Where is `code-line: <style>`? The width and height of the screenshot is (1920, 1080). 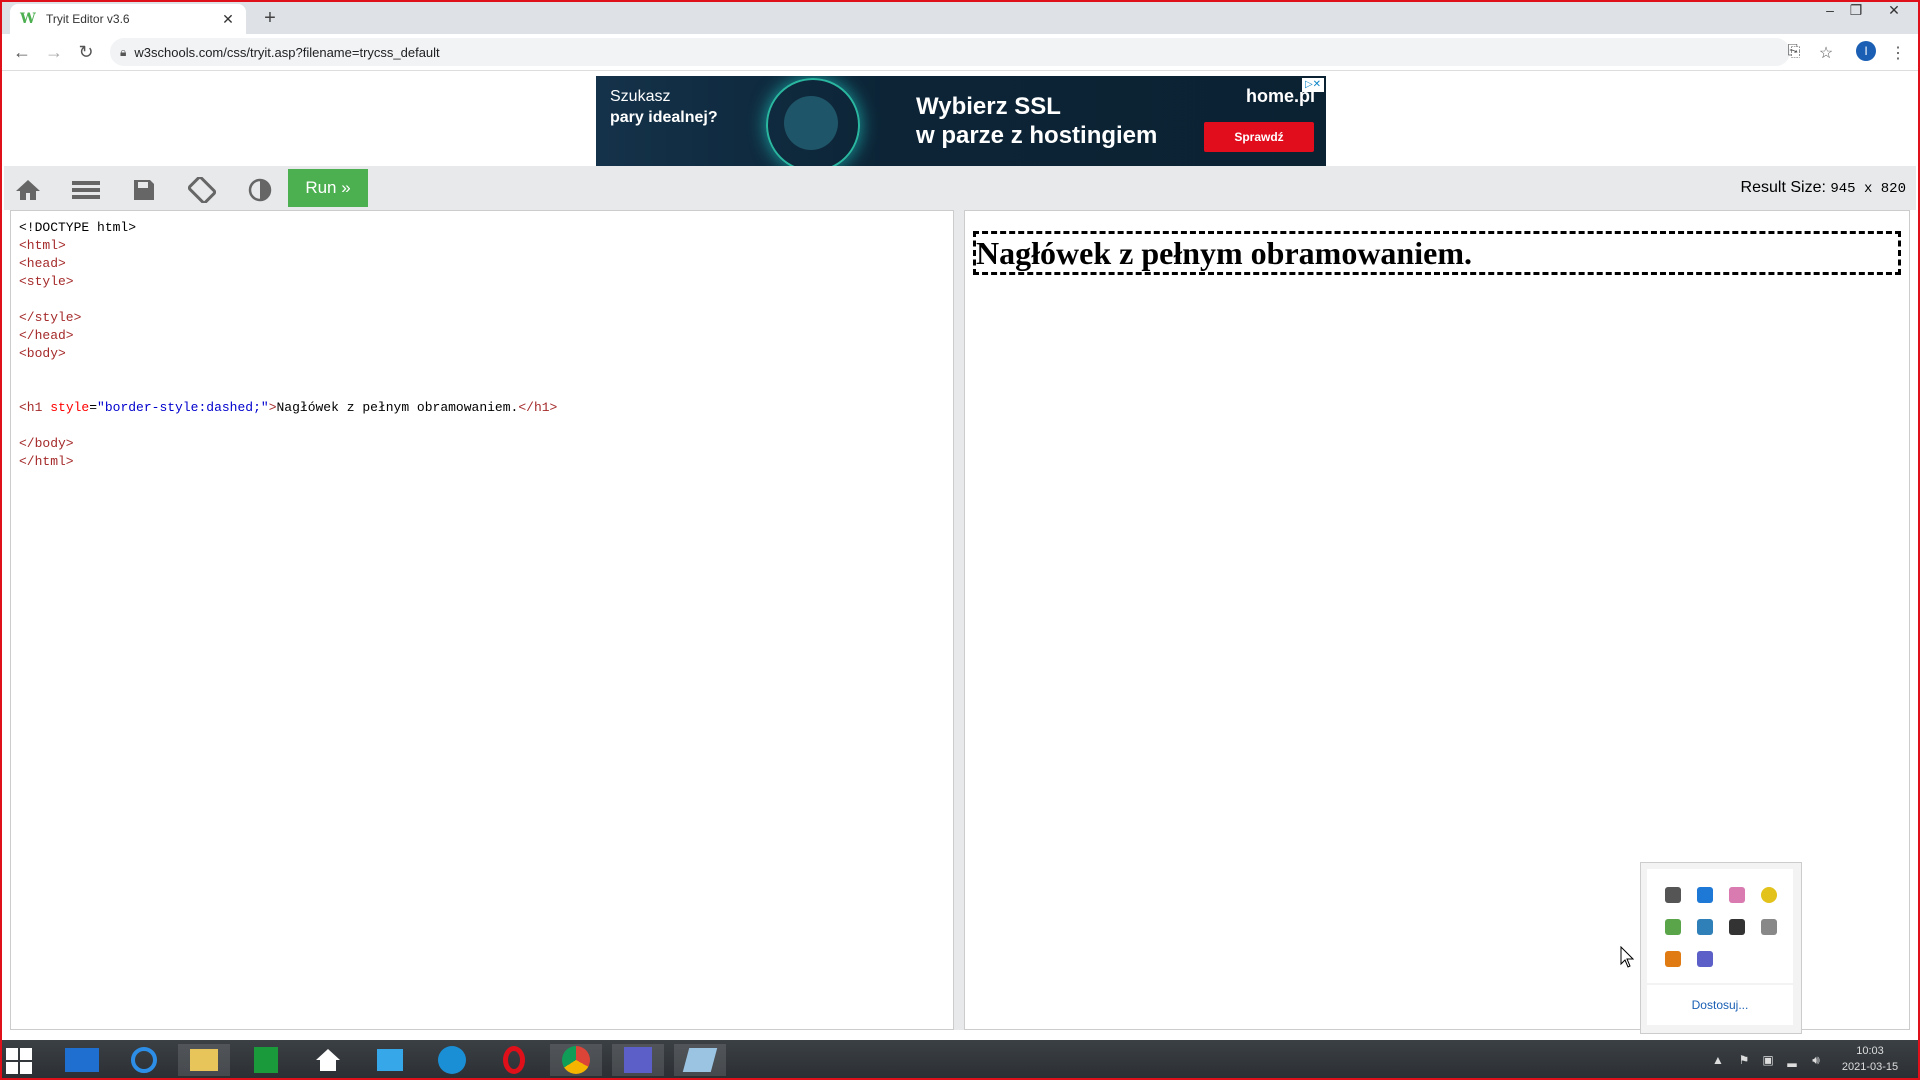
code-line: <style> is located at coordinates (482, 282).